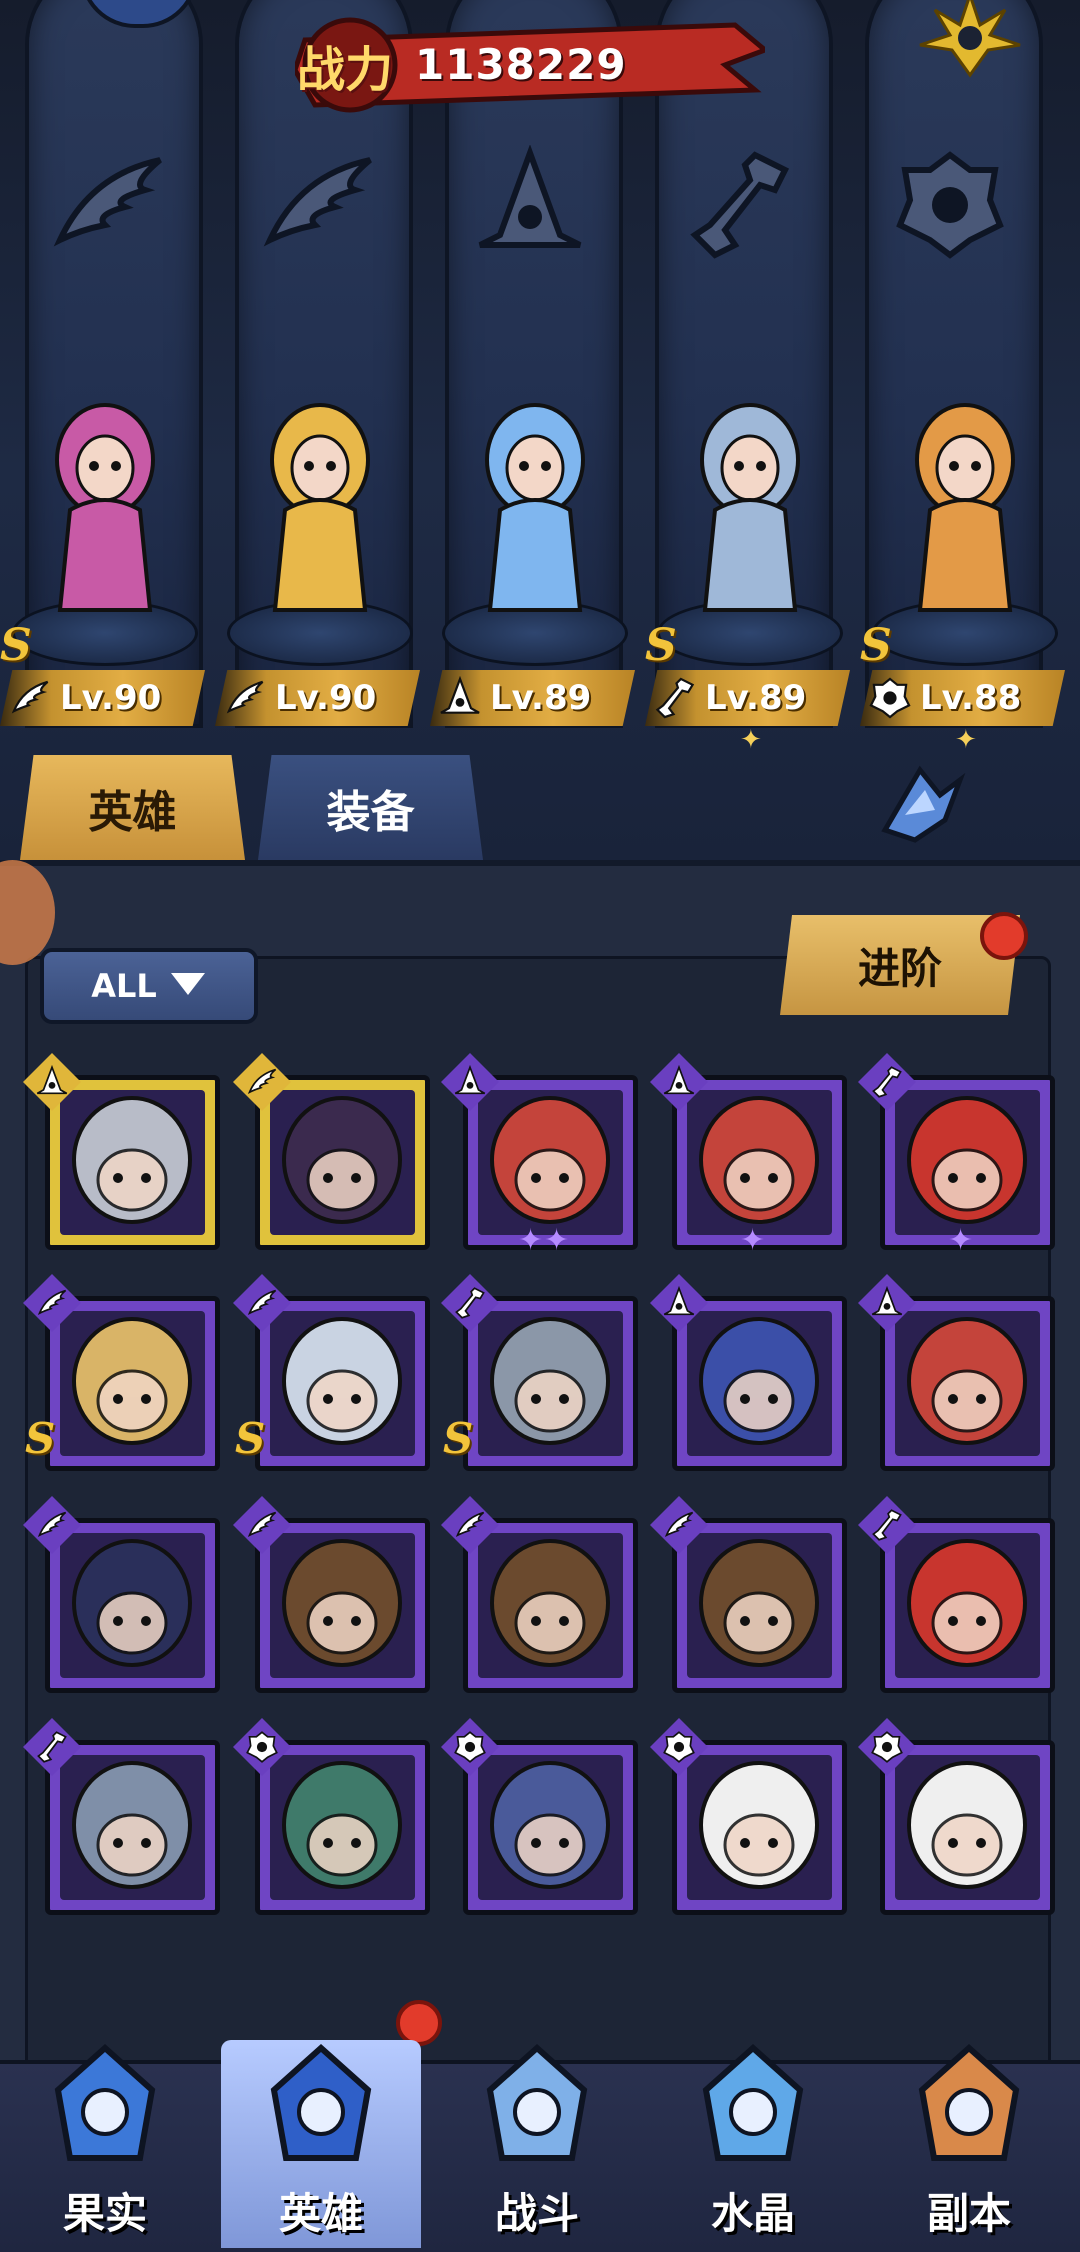 This screenshot has width=1080, height=2252. I want to click on bond-icon, so click(920, 805).